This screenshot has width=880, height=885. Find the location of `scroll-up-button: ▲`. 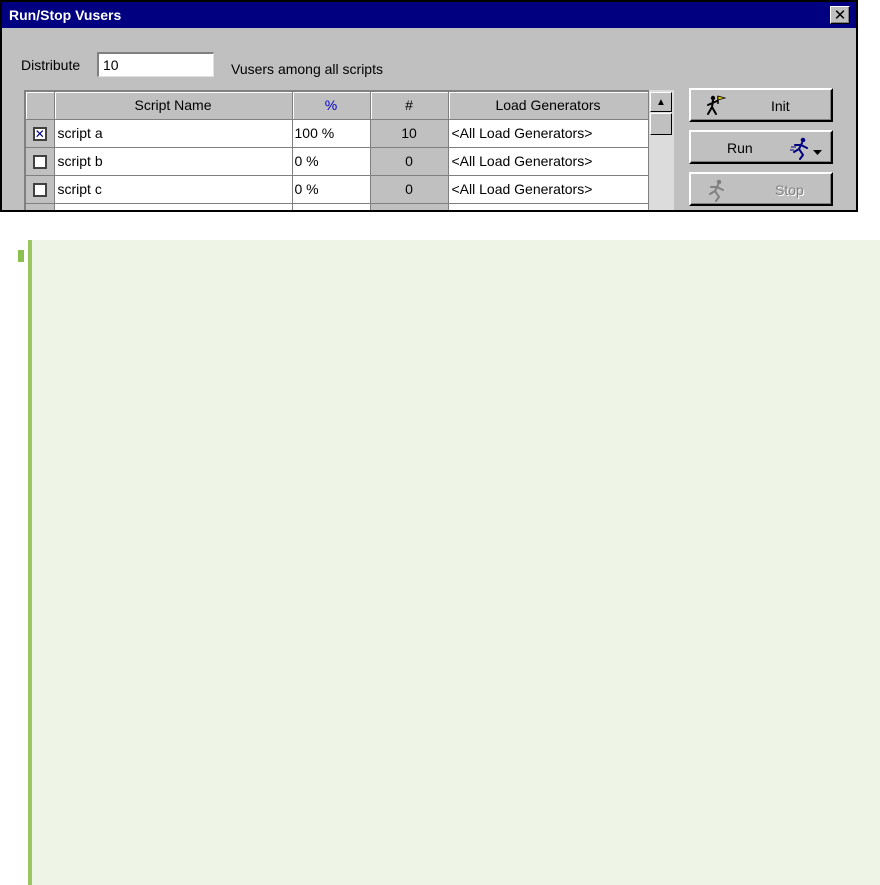

scroll-up-button: ▲ is located at coordinates (661, 102).